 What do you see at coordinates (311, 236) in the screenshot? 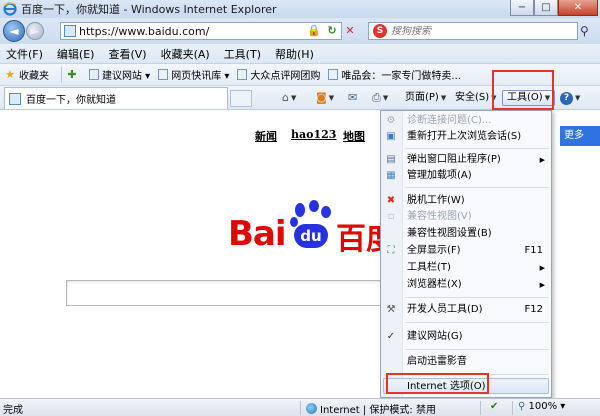
I see `logo-text-du: du` at bounding box center [311, 236].